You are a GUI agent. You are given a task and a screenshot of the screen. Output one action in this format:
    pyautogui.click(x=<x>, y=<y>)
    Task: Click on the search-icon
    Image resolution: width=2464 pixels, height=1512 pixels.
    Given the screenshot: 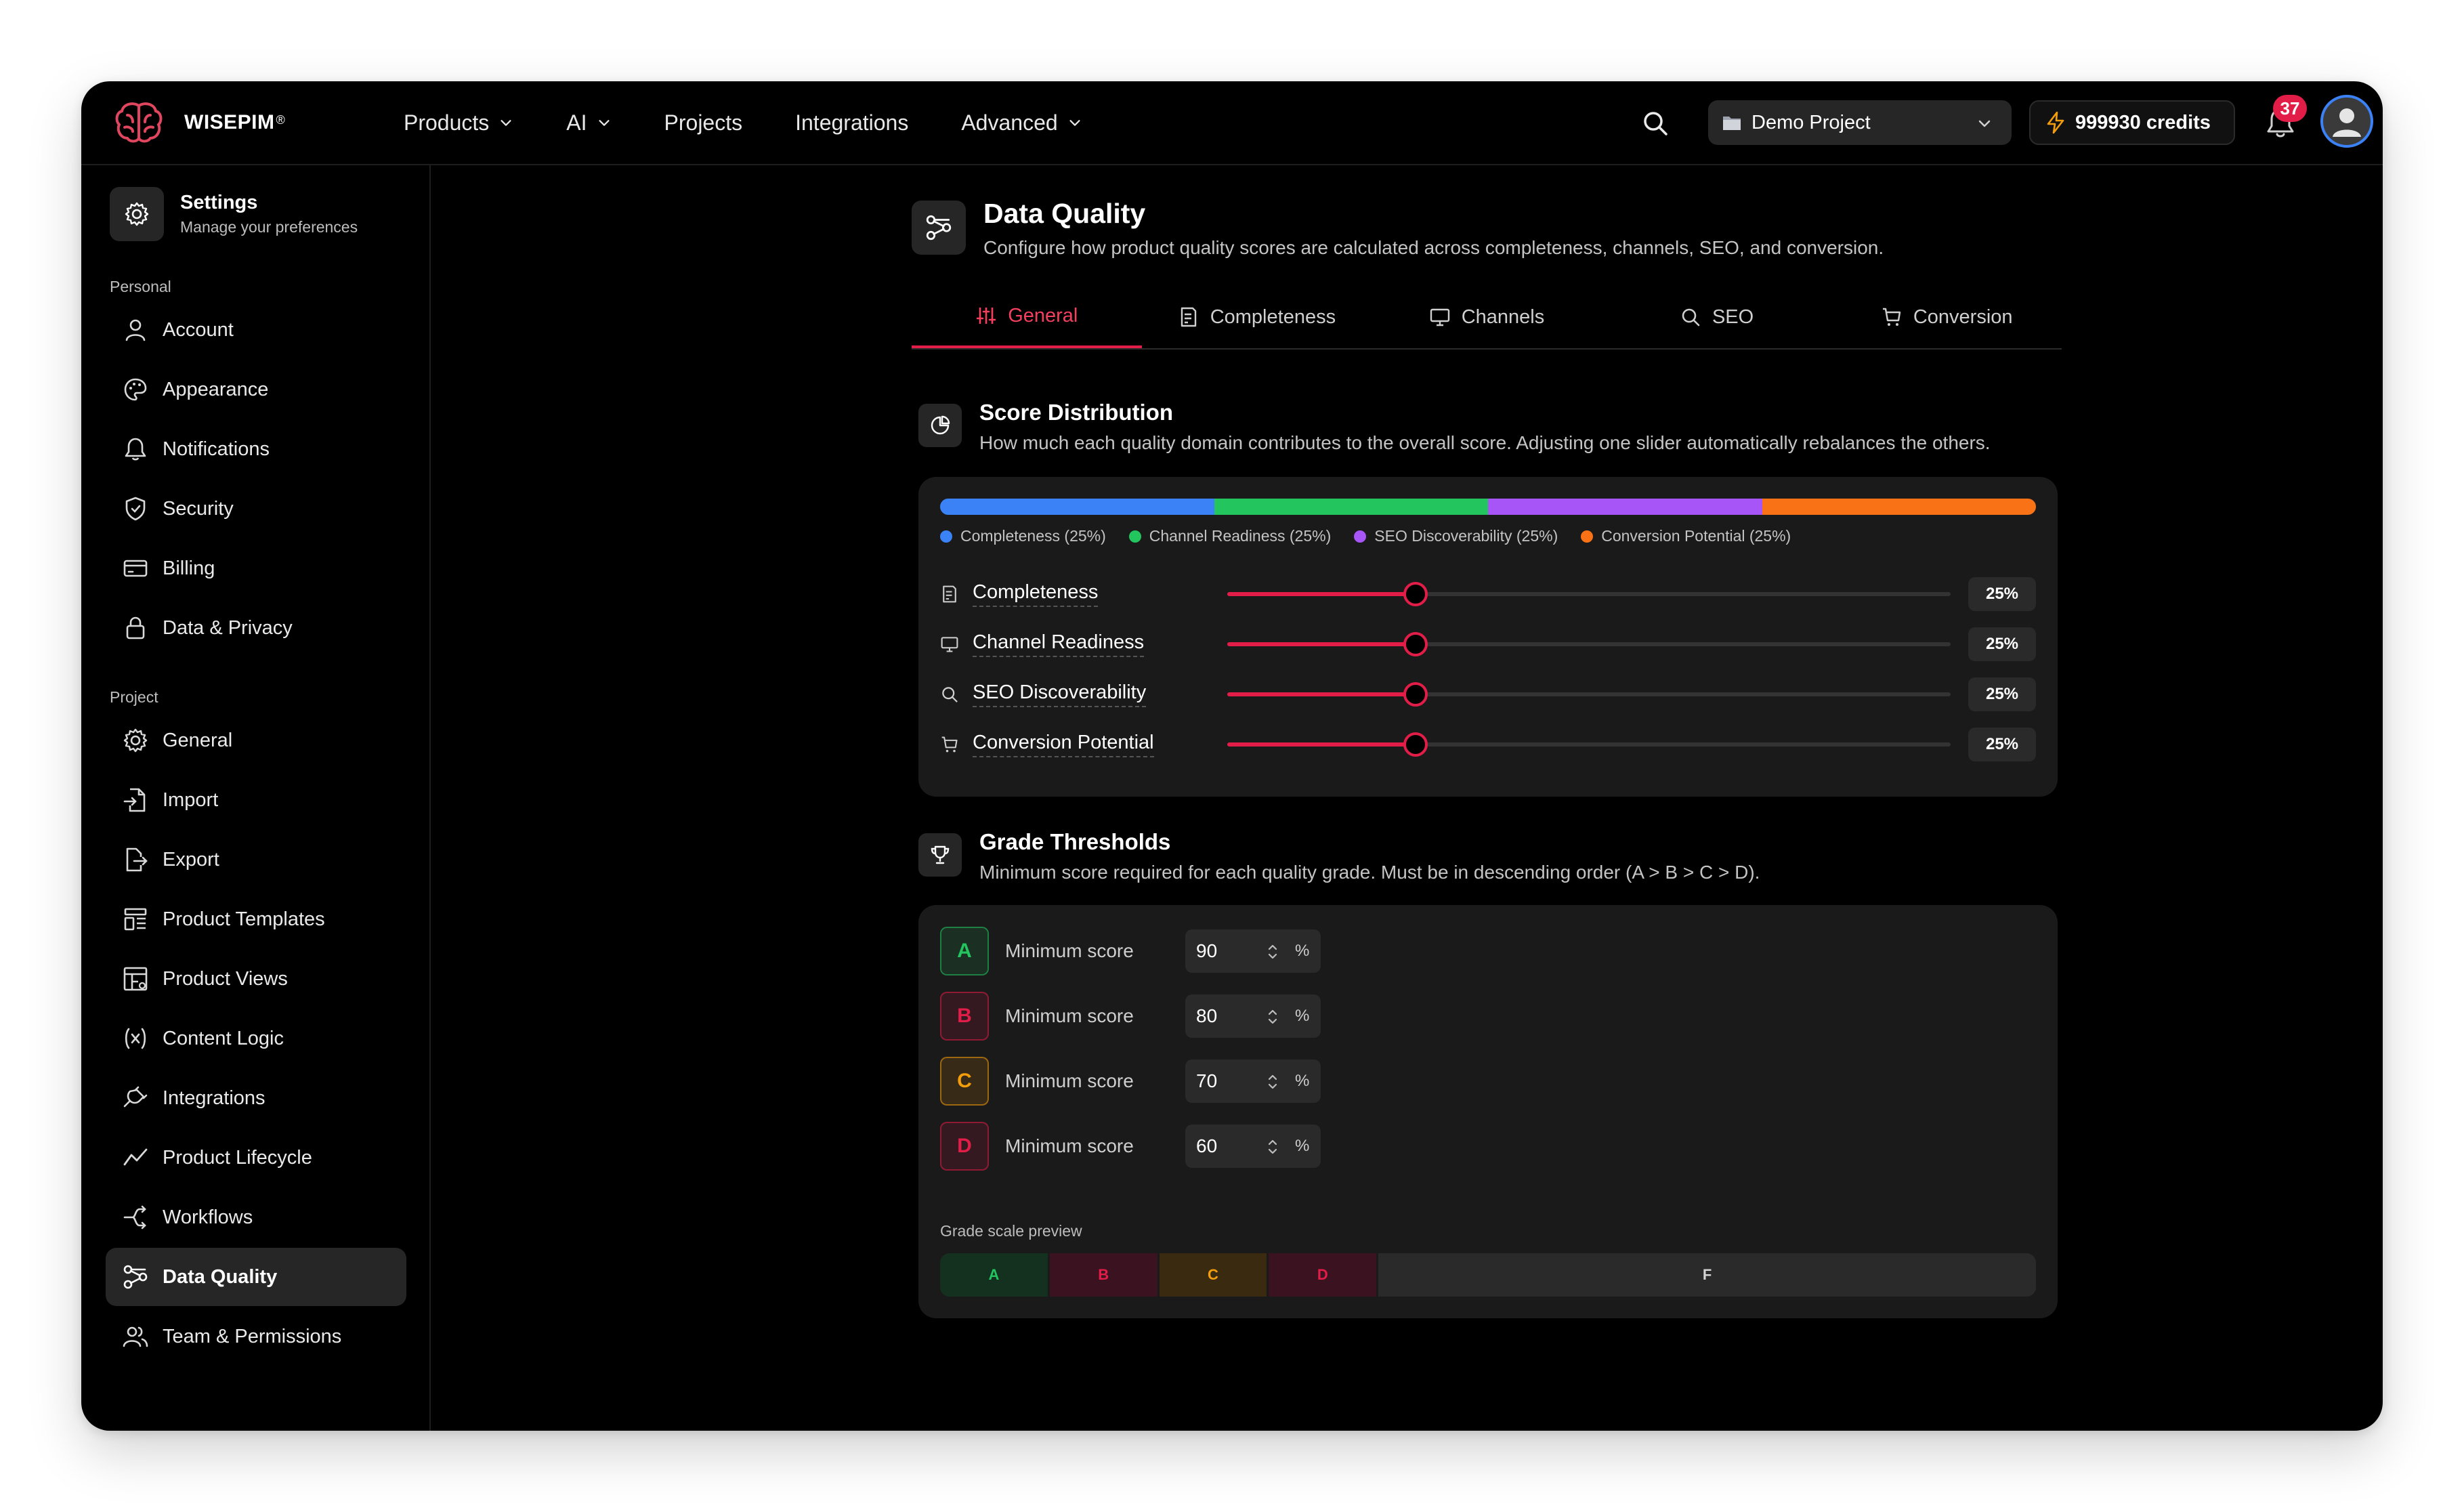 What is the action you would take?
    pyautogui.click(x=1655, y=123)
    